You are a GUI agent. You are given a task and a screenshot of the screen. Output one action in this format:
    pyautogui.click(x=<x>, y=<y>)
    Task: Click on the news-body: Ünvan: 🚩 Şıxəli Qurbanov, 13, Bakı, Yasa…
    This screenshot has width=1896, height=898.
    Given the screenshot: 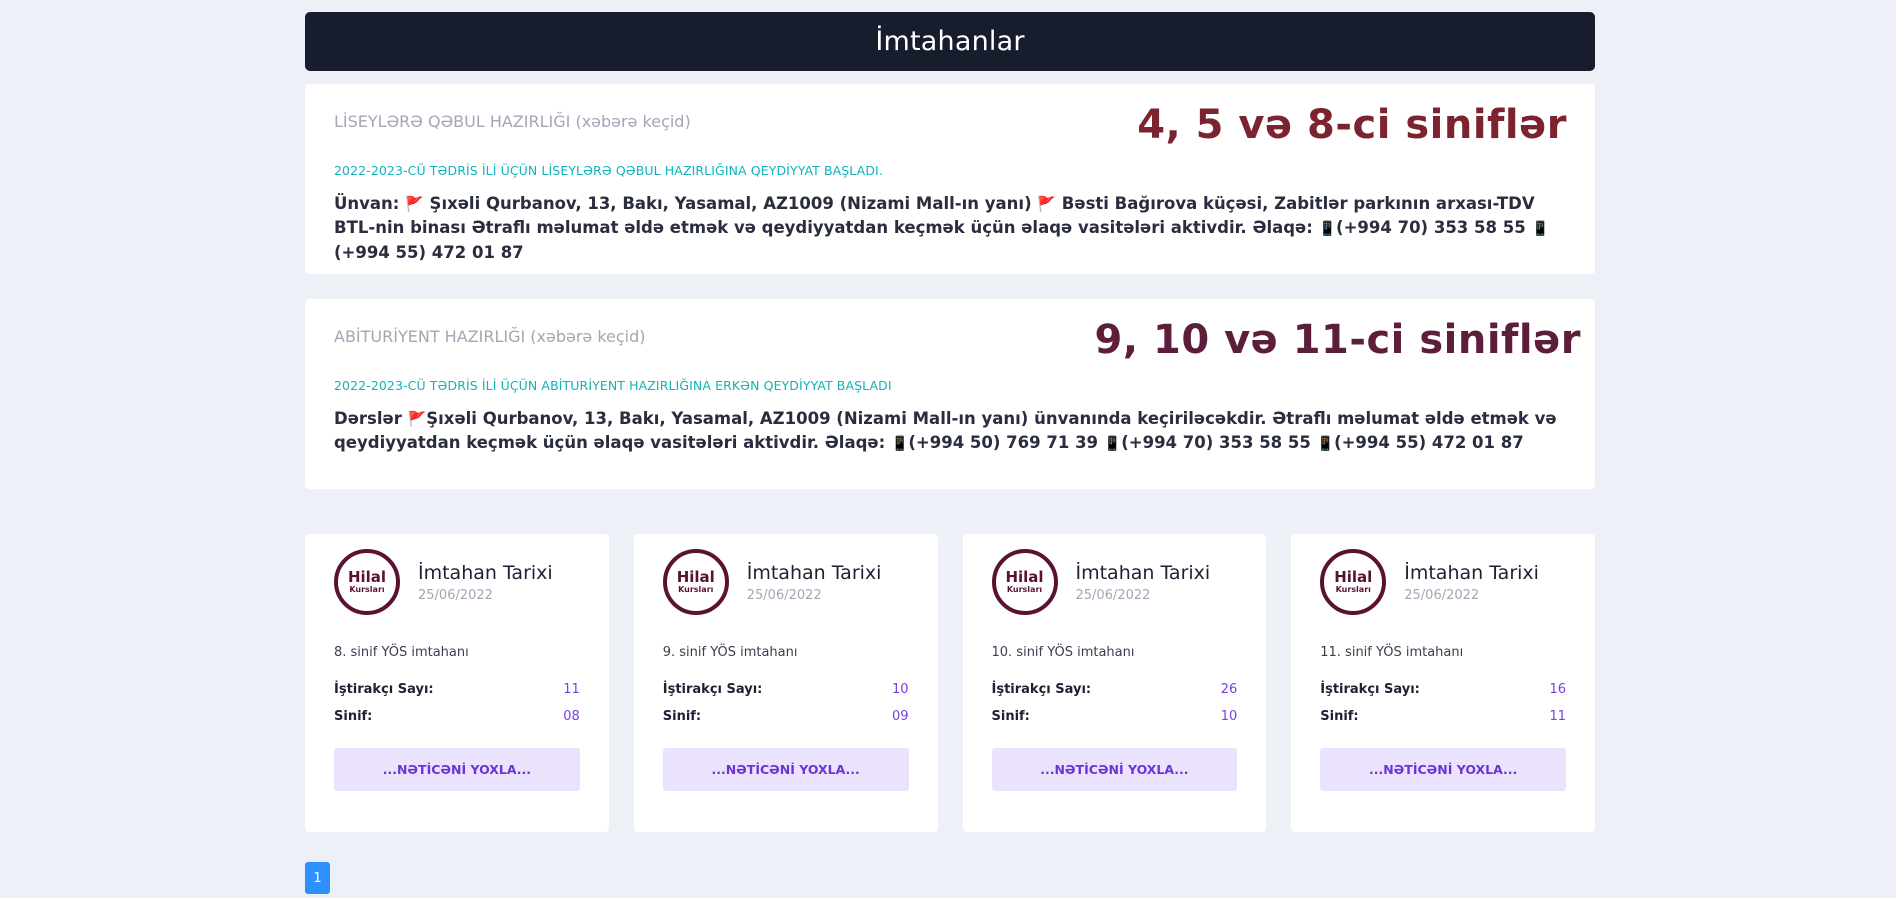 What is the action you would take?
    pyautogui.click(x=956, y=228)
    